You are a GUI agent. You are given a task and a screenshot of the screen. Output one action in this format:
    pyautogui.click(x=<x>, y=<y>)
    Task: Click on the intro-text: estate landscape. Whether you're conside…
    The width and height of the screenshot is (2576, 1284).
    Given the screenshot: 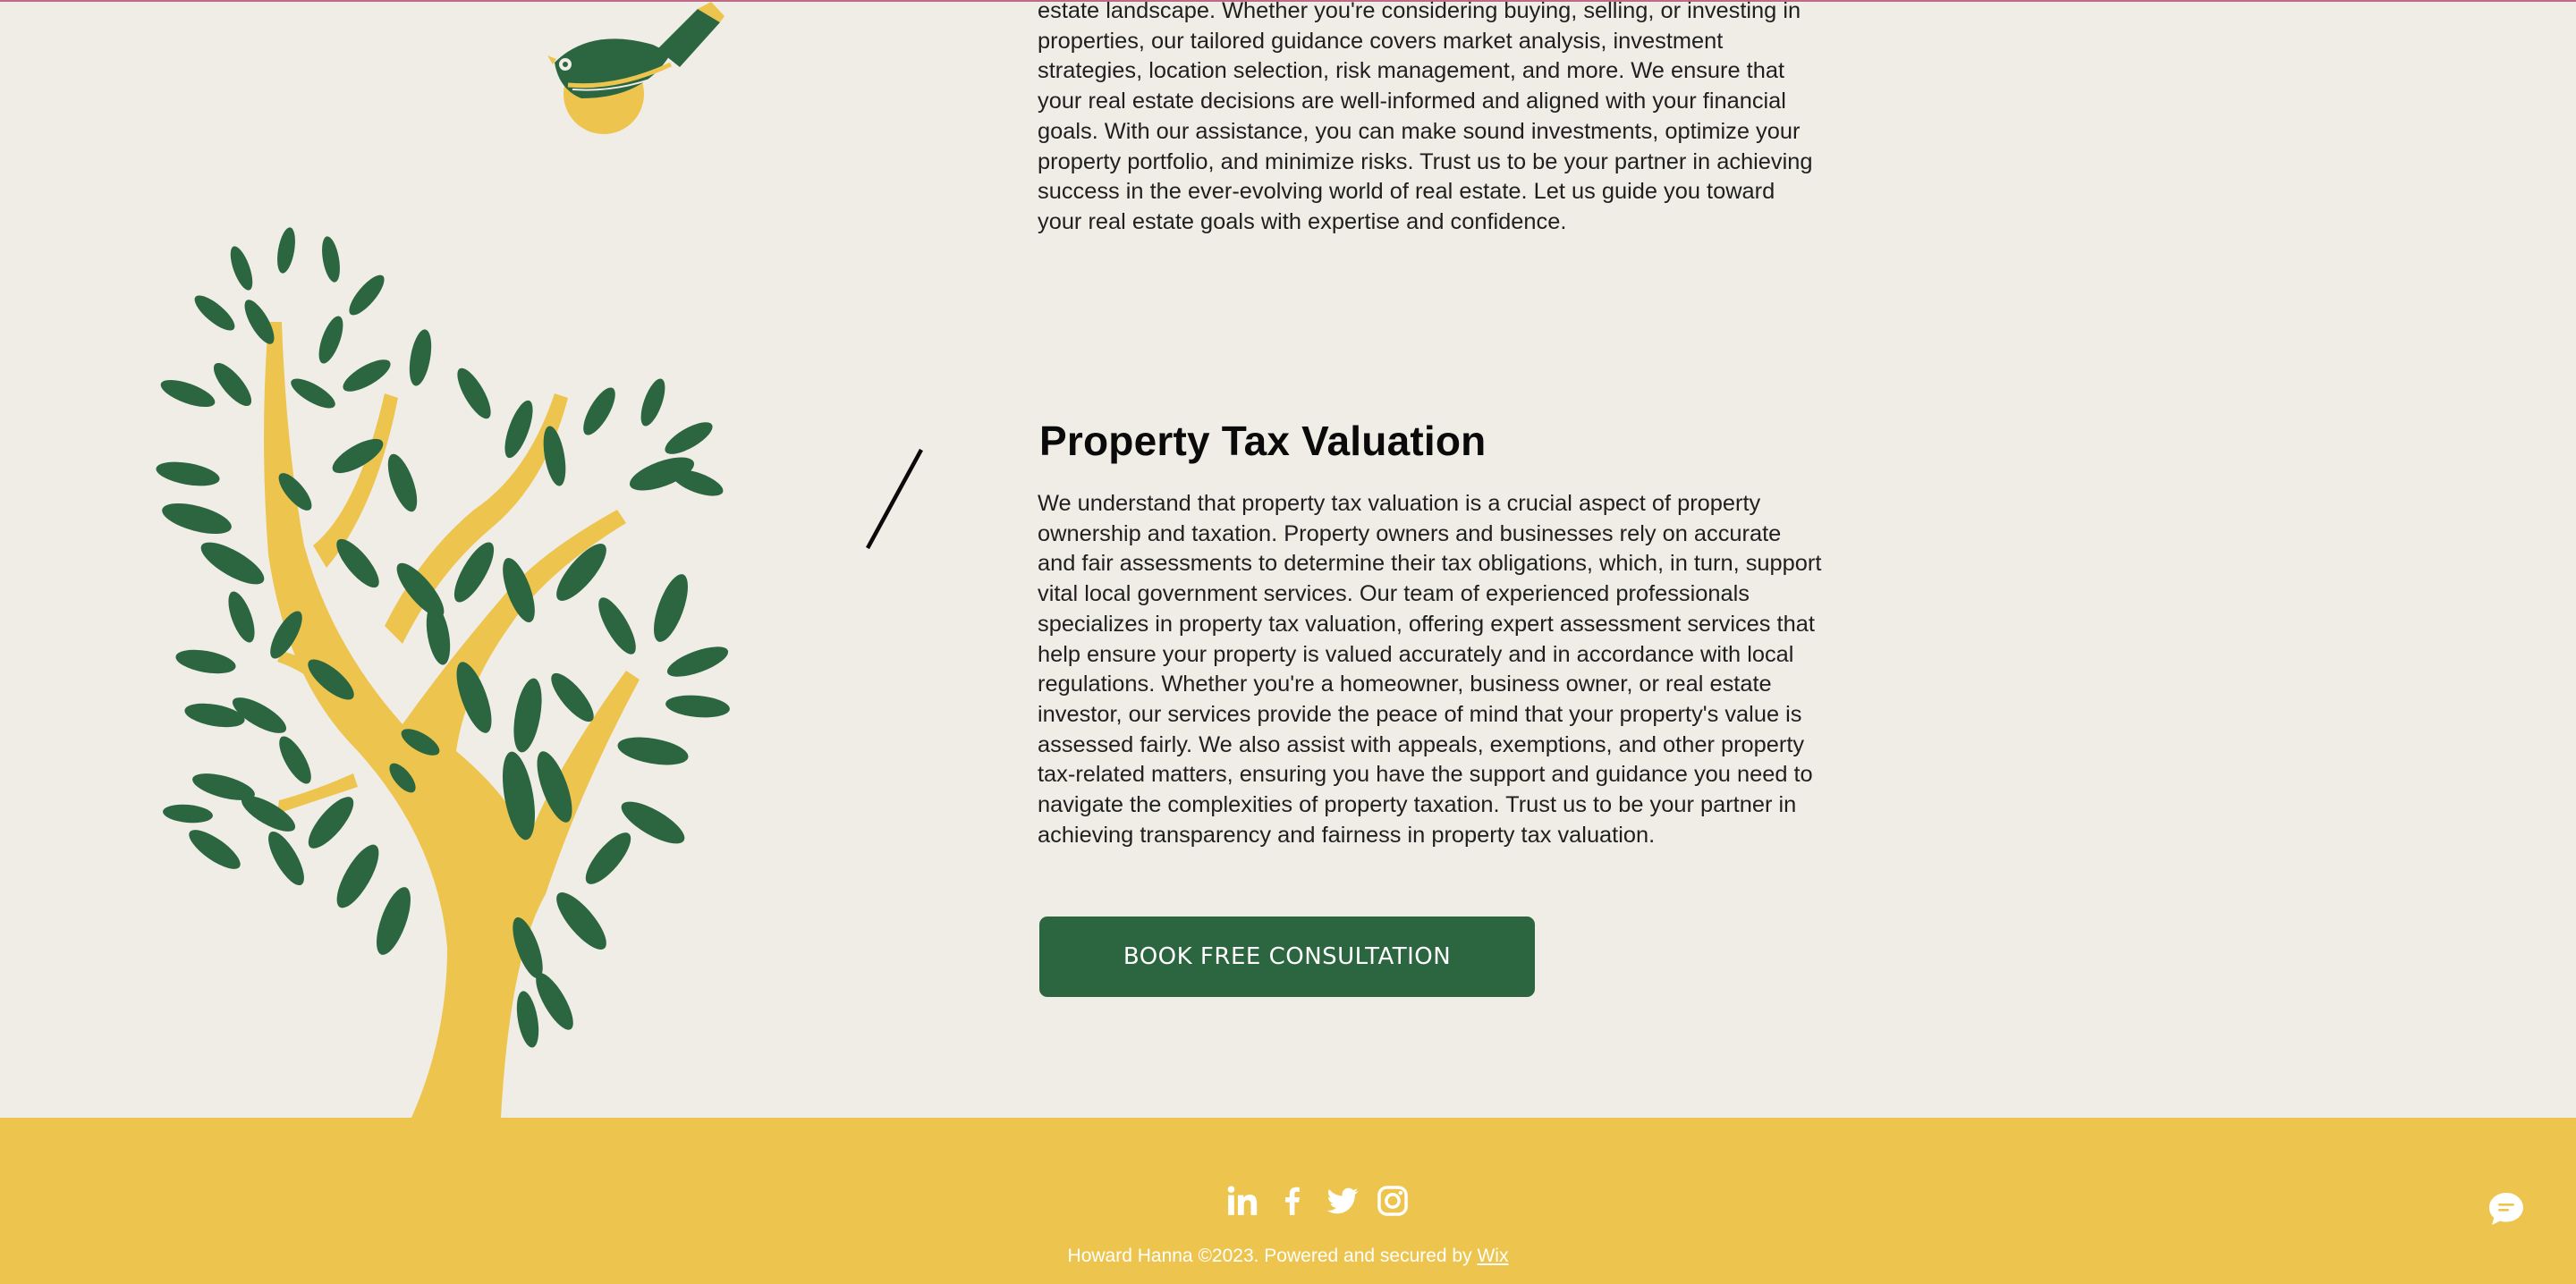 What is the action you would take?
    pyautogui.click(x=1431, y=119)
    